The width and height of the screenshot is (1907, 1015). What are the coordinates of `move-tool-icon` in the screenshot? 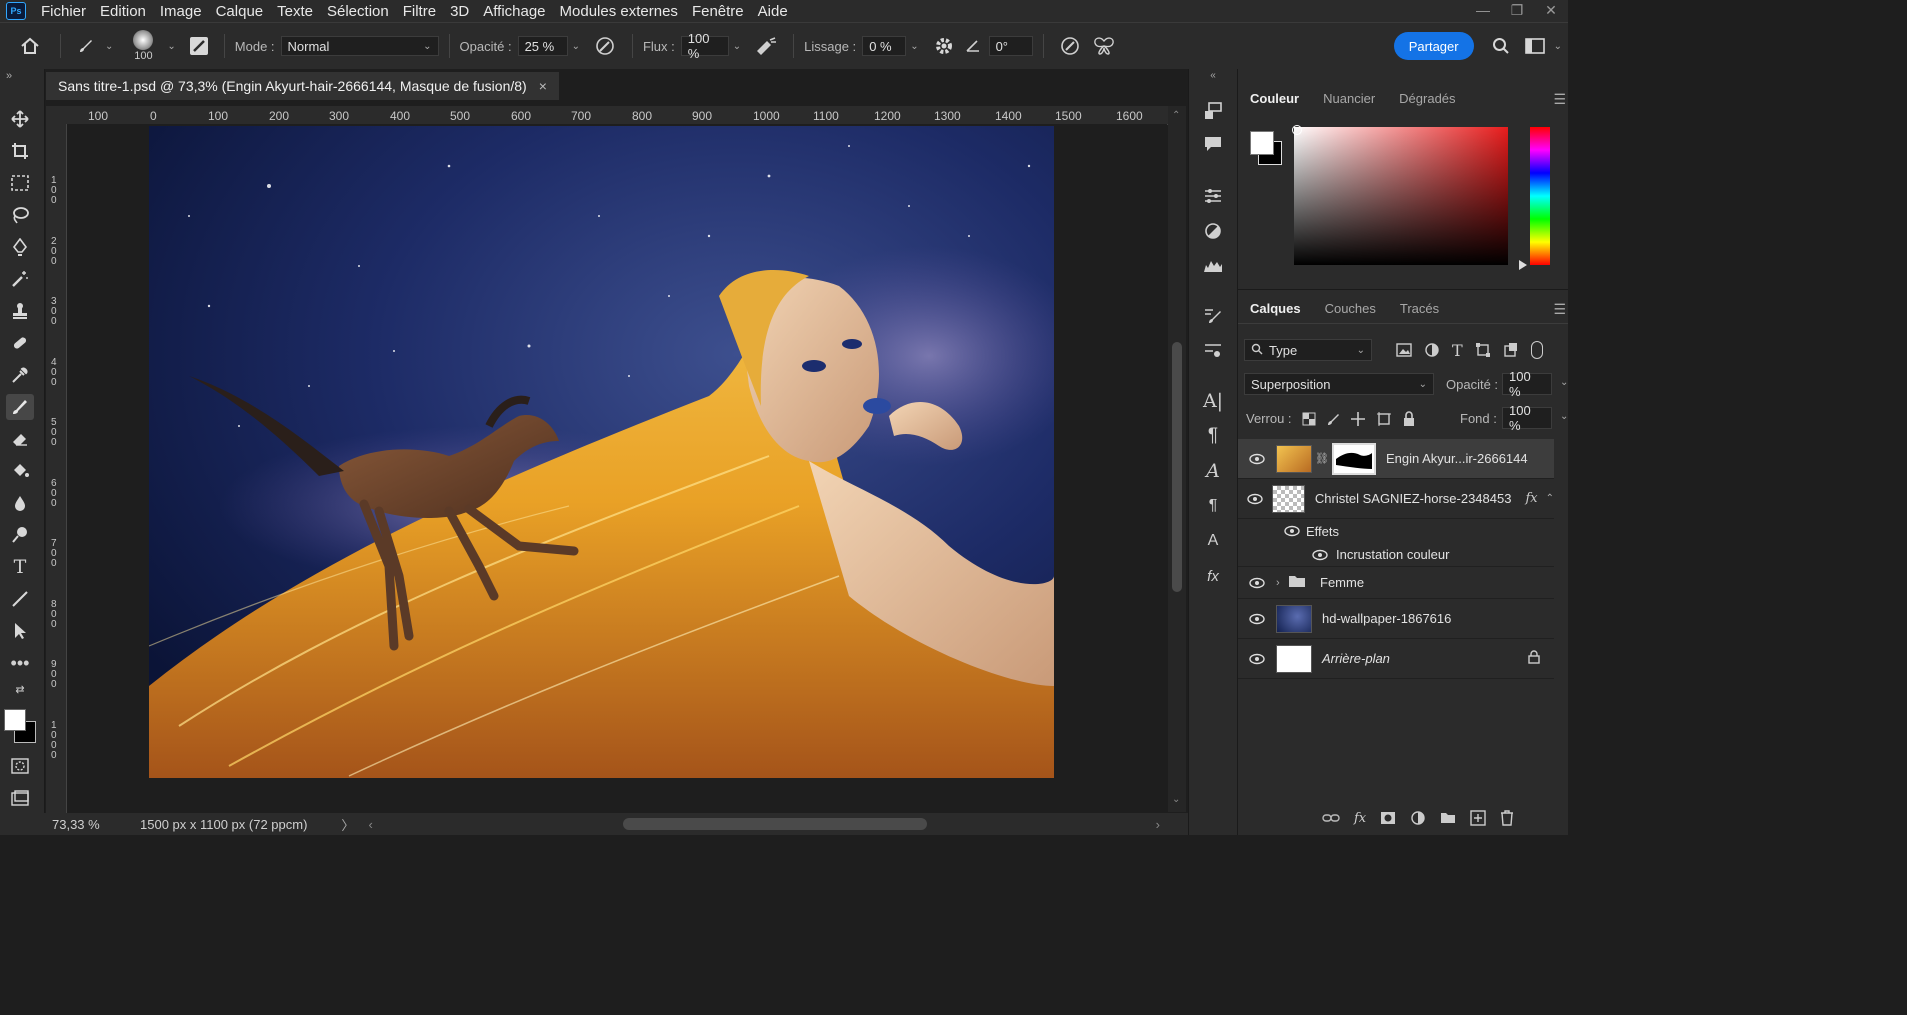 It's located at (20, 119).